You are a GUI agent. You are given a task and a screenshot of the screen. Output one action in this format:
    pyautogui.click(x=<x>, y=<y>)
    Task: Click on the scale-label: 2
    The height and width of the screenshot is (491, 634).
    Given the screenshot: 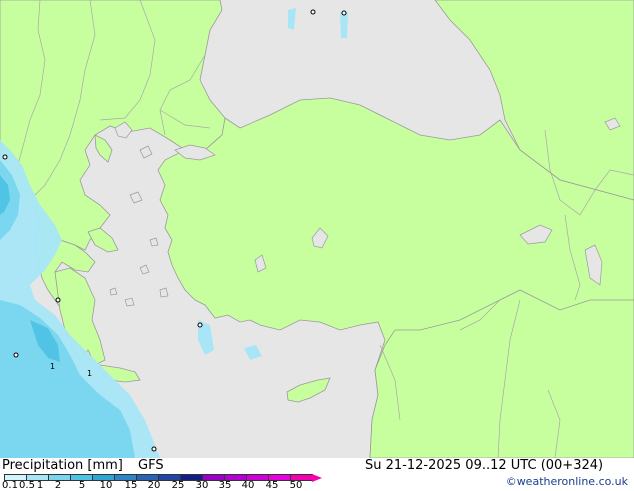 What is the action you would take?
    pyautogui.click(x=58, y=485)
    